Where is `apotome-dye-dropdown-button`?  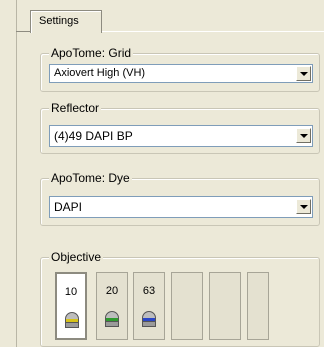
apotome-dye-dropdown-button is located at coordinates (303, 206).